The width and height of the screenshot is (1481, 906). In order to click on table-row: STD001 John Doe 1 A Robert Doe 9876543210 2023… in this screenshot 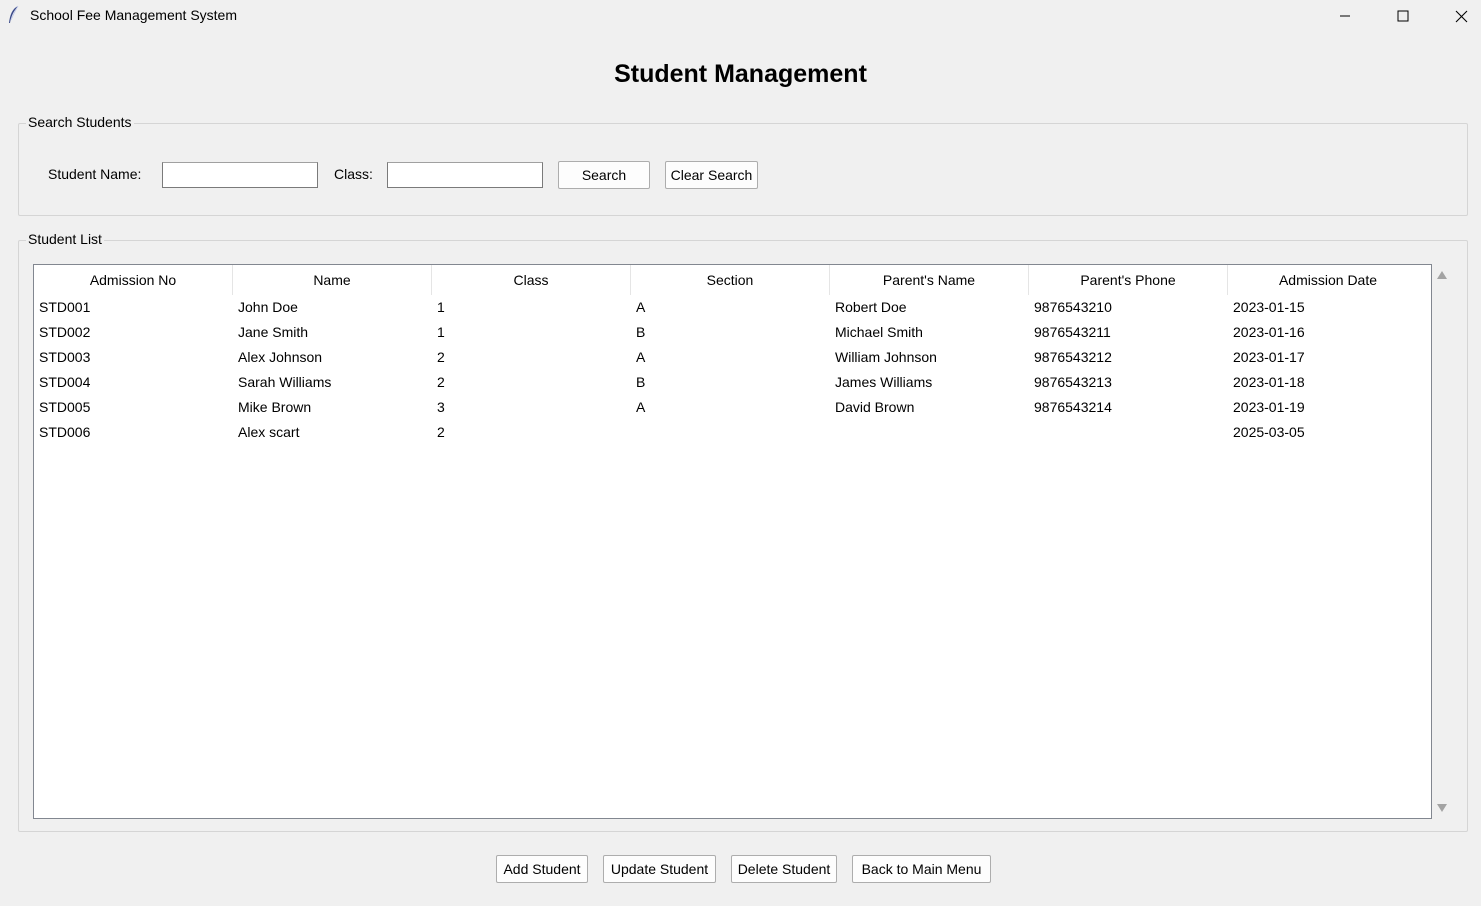, I will do `click(732, 307)`.